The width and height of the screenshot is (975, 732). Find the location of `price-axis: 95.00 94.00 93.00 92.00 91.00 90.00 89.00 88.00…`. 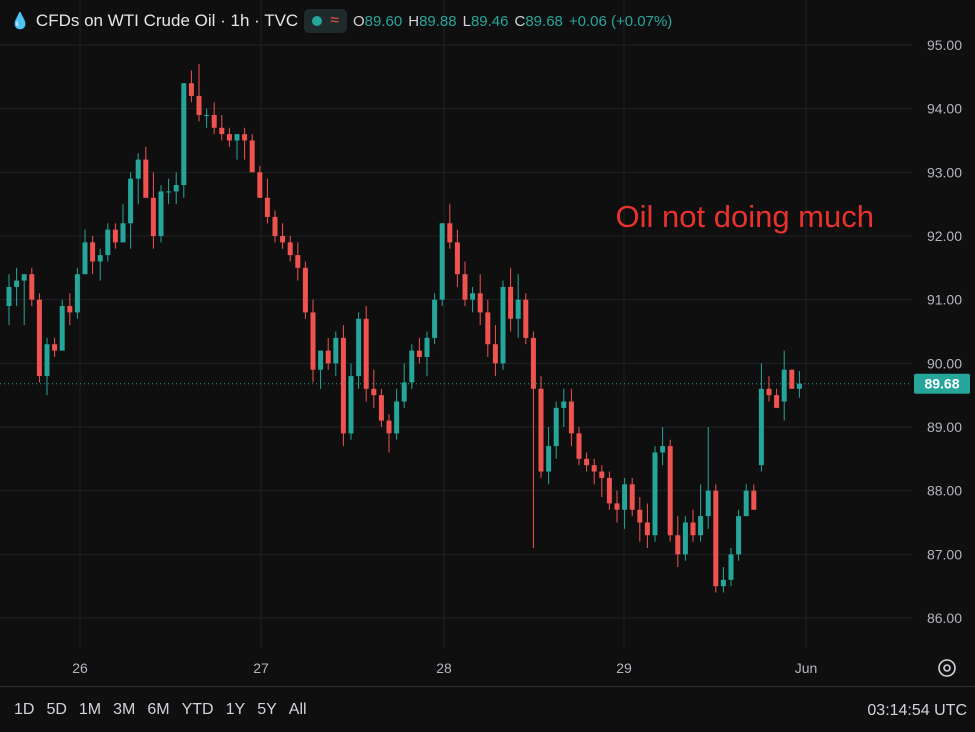

price-axis: 95.00 94.00 93.00 92.00 91.00 90.00 89.00 88.00… is located at coordinates (944, 331).